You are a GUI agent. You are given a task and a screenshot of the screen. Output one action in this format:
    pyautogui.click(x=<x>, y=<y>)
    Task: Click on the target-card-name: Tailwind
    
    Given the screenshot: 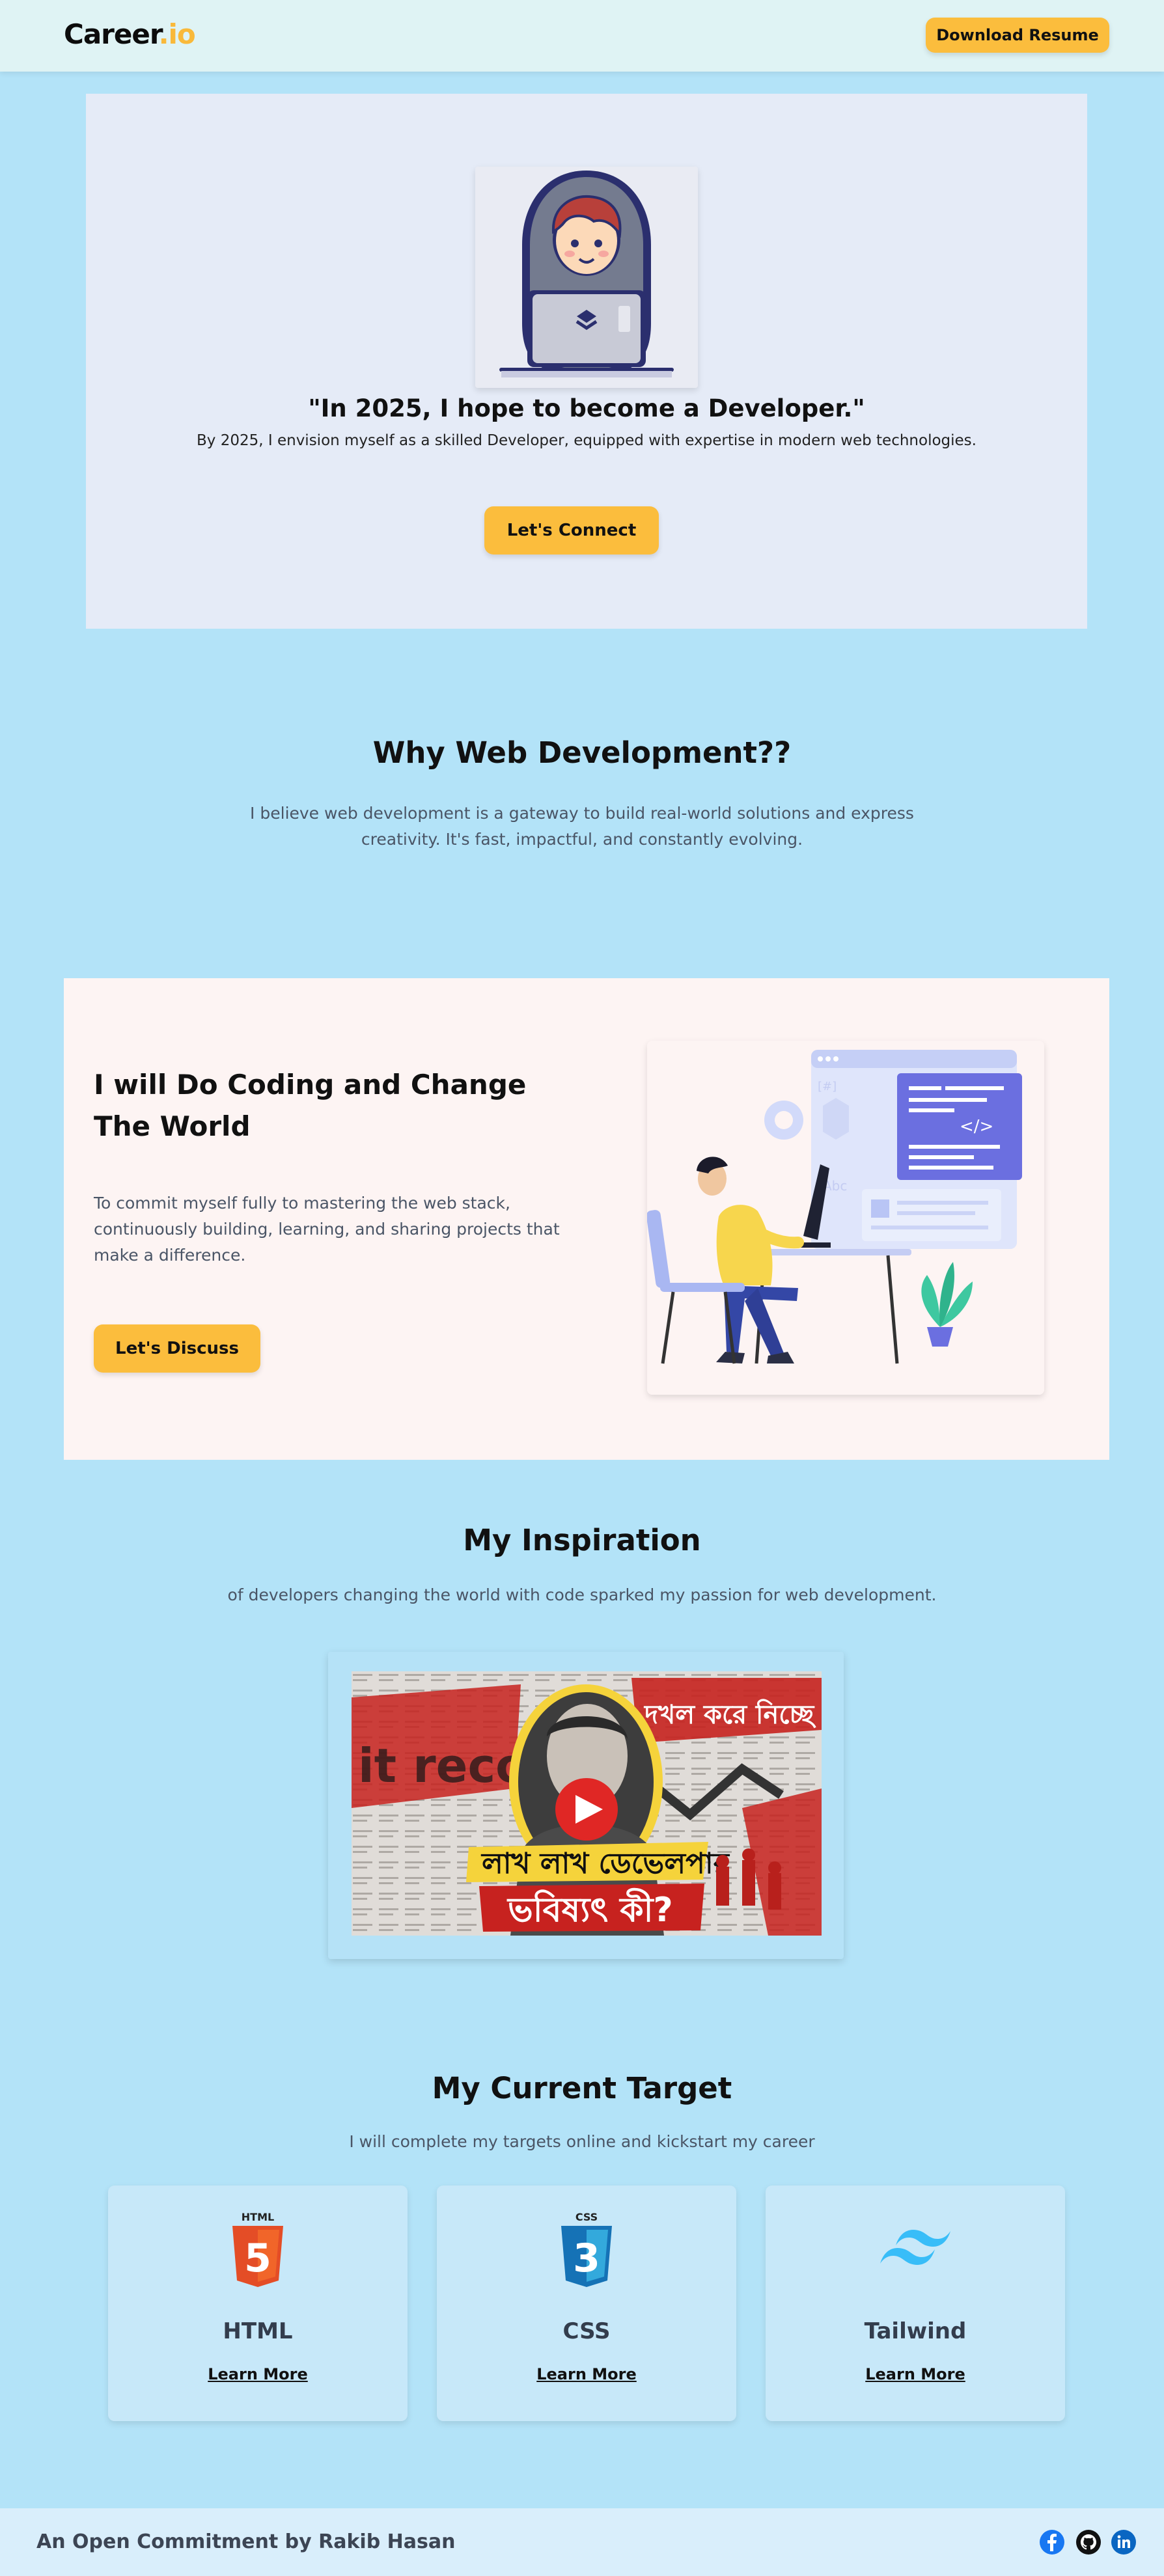 What is the action you would take?
    pyautogui.click(x=915, y=2331)
    